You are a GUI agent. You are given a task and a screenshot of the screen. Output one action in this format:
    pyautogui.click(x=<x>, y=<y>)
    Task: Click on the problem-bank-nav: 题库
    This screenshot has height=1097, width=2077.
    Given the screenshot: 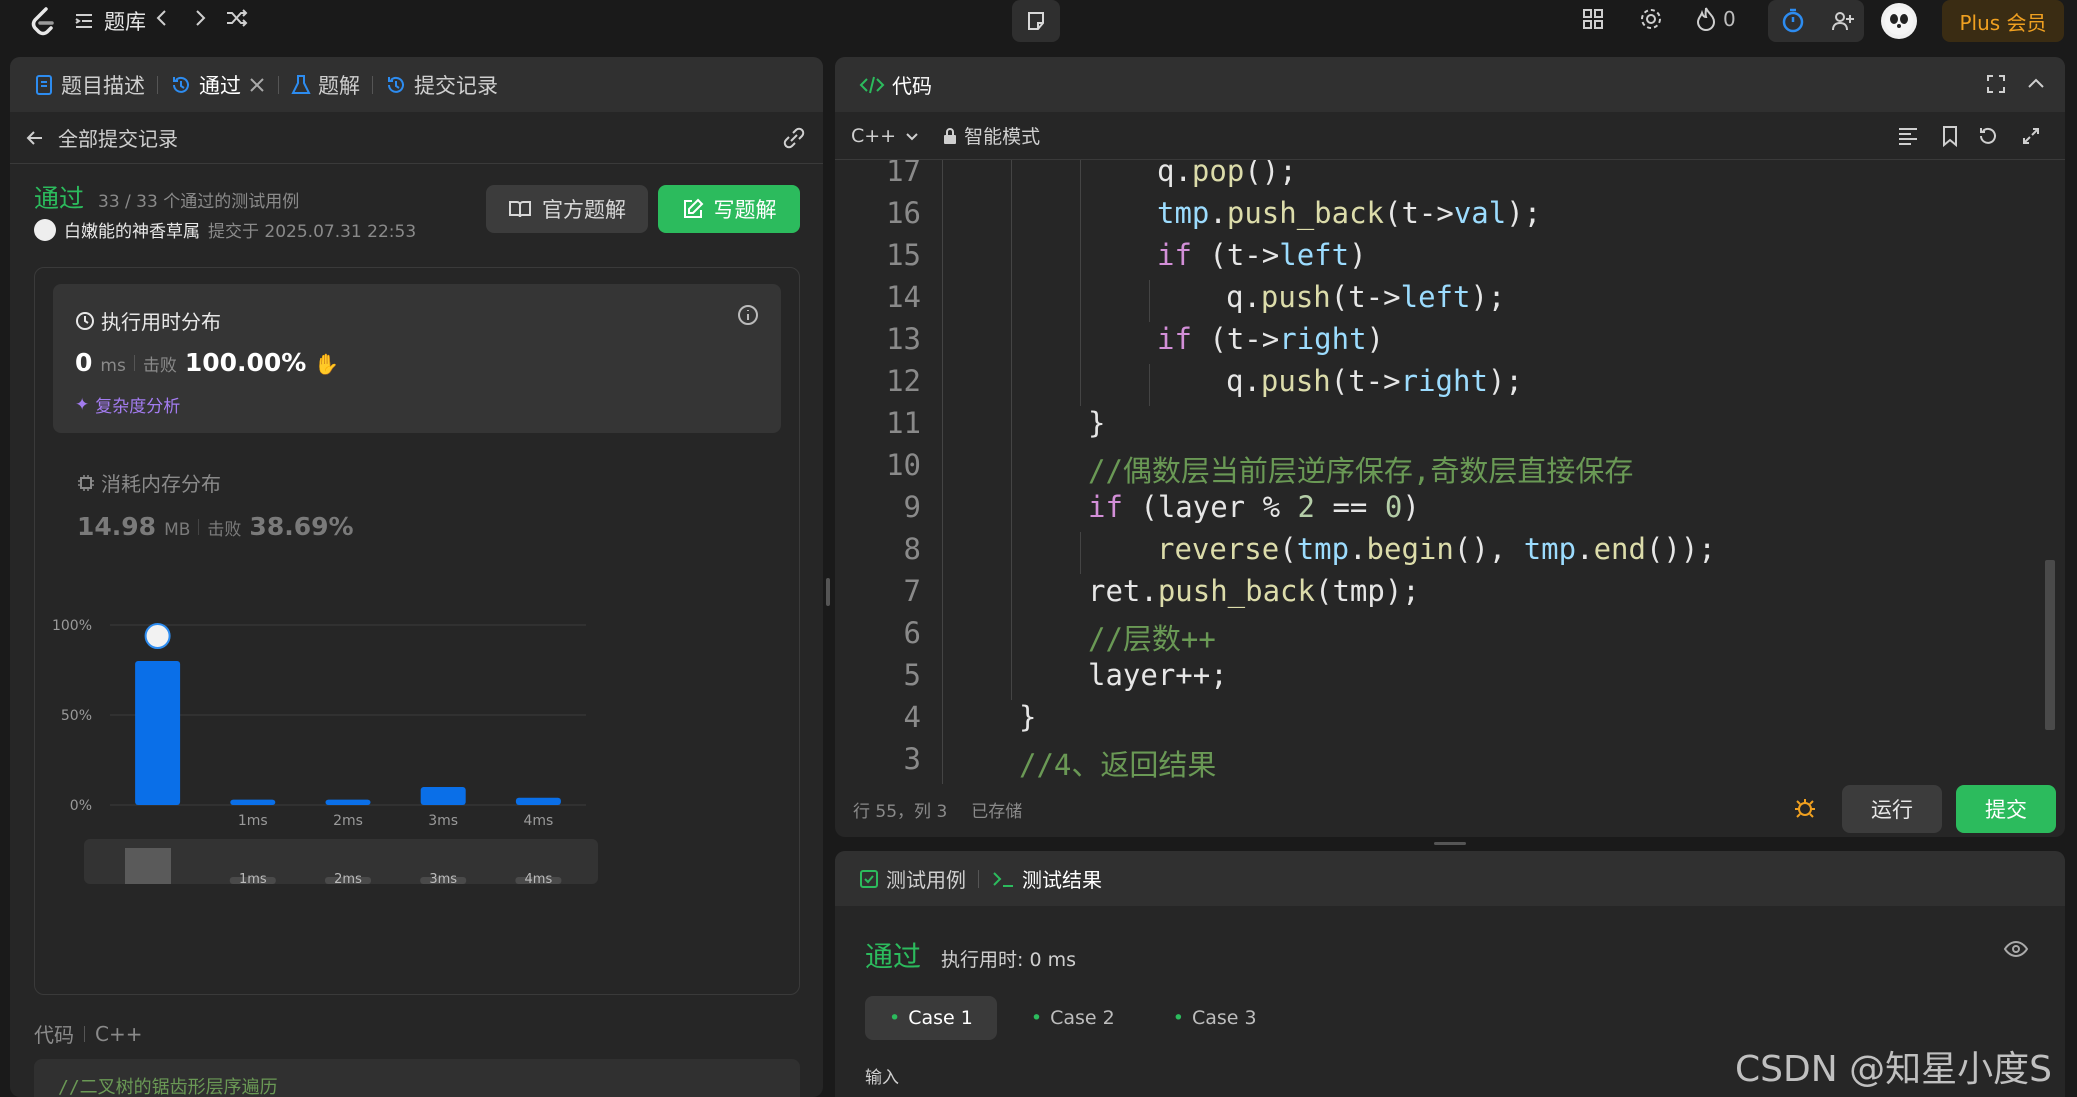 What is the action you would take?
    pyautogui.click(x=109, y=21)
    